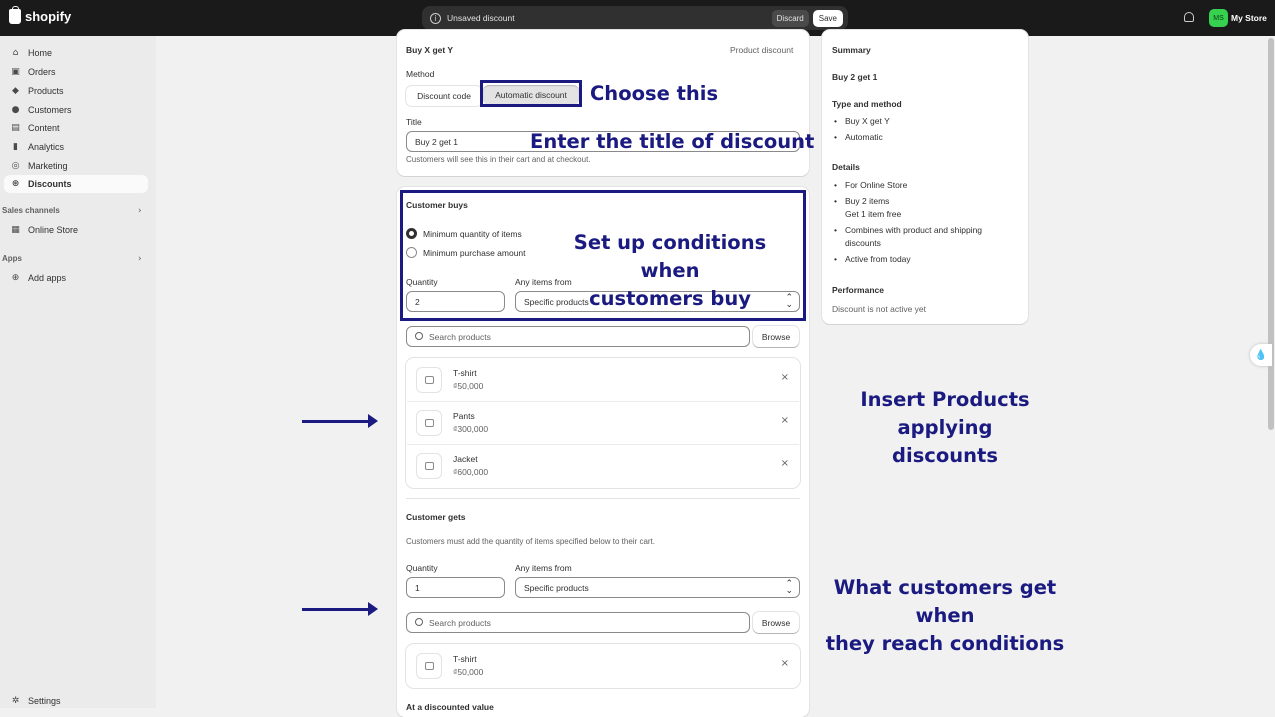 Image resolution: width=1275 pixels, height=717 pixels. I want to click on list-item: Combines with product and shipping, so click(907, 230).